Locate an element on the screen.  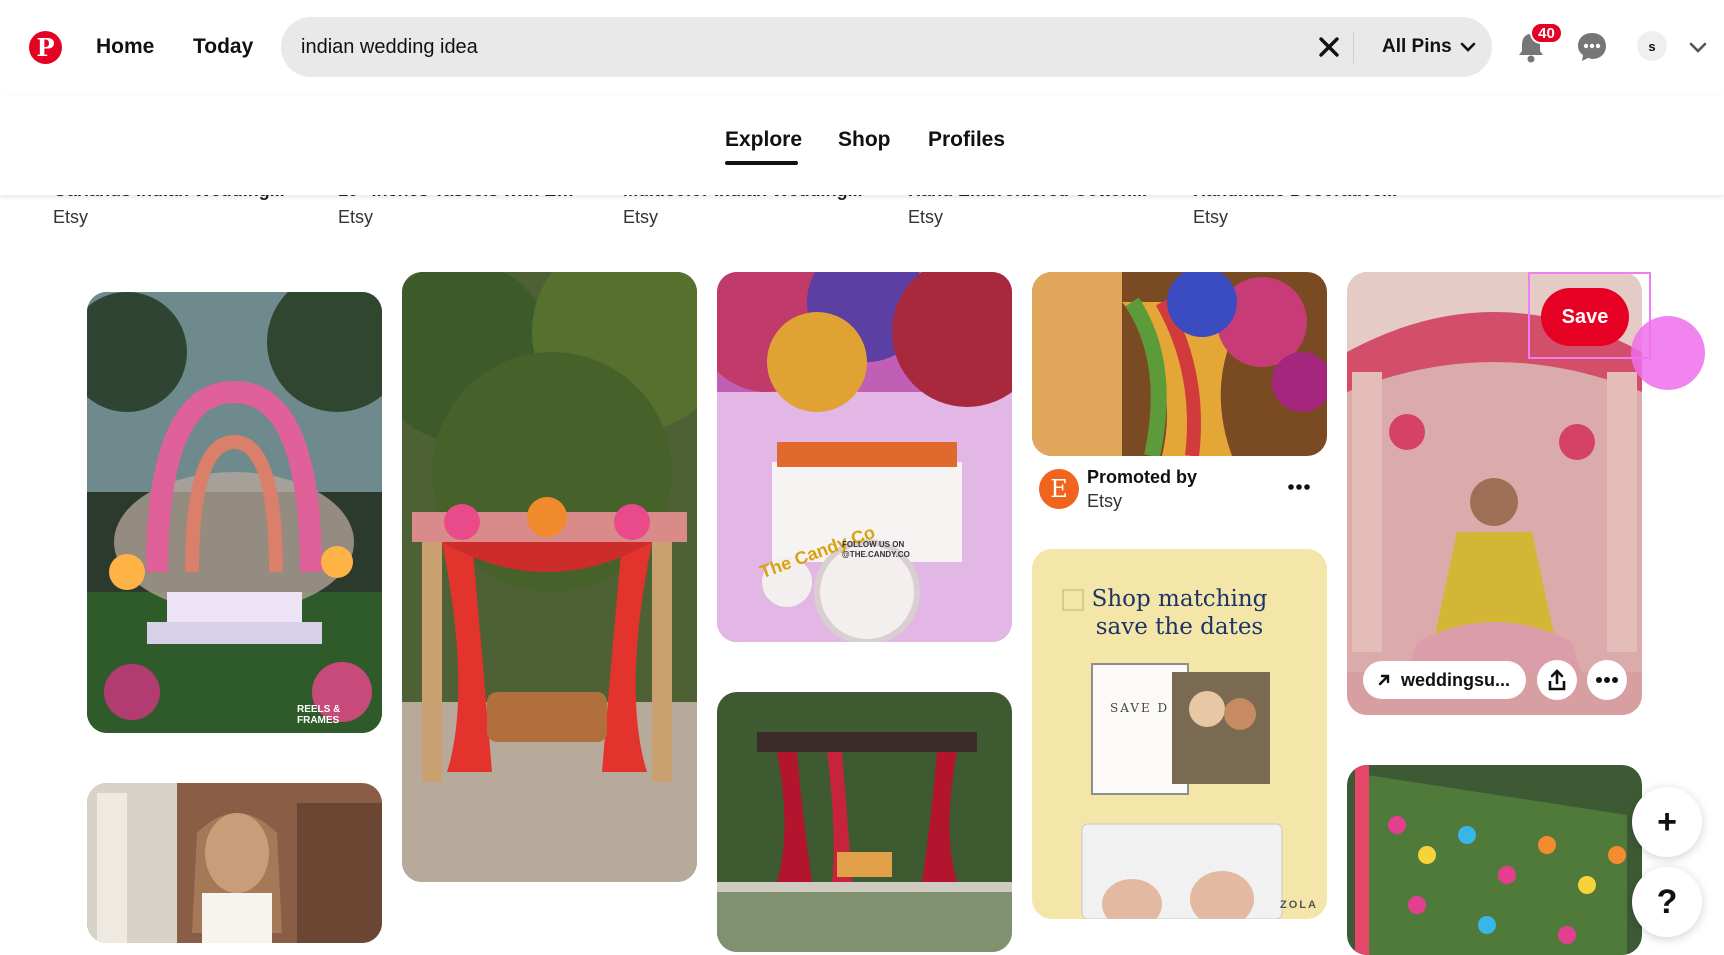
search-bar: All Pins is located at coordinates (886, 47).